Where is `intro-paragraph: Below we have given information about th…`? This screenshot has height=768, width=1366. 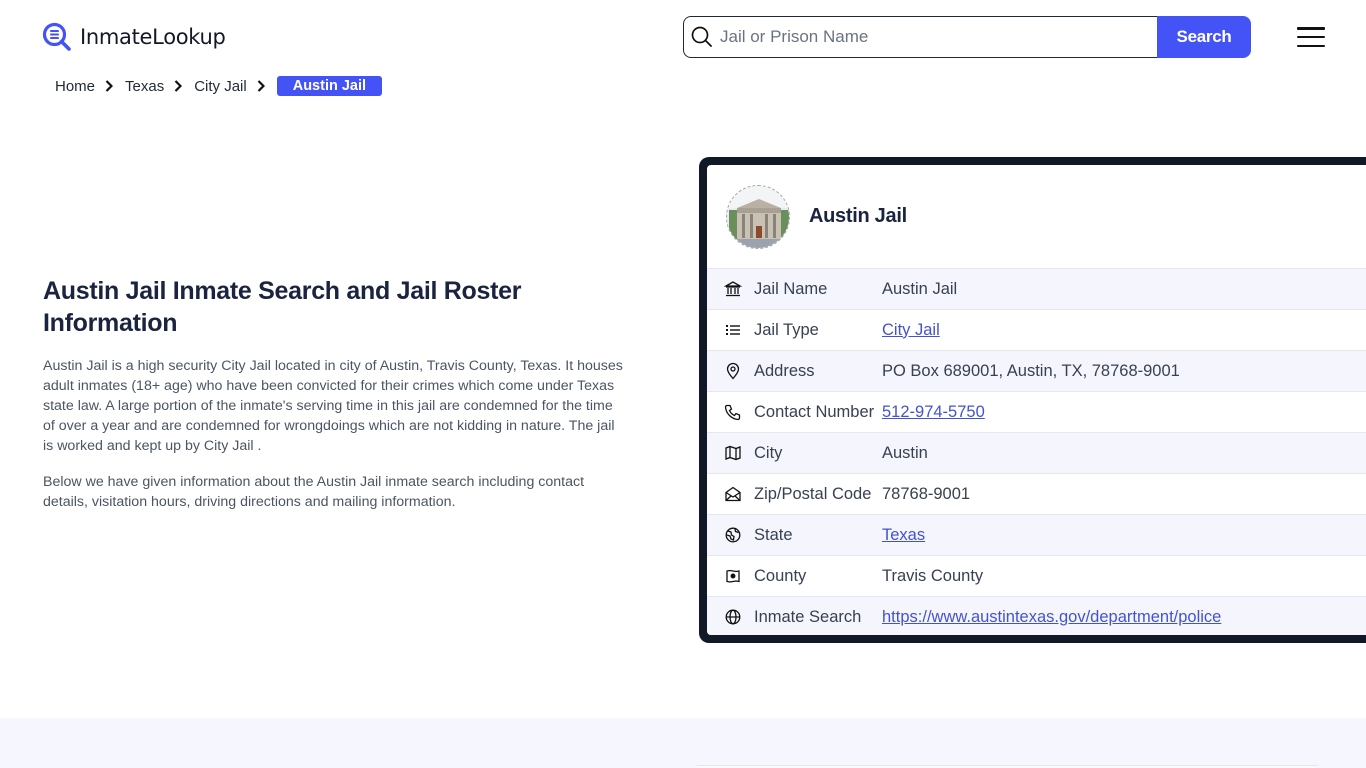 intro-paragraph: Below we have given information about th… is located at coordinates (314, 492).